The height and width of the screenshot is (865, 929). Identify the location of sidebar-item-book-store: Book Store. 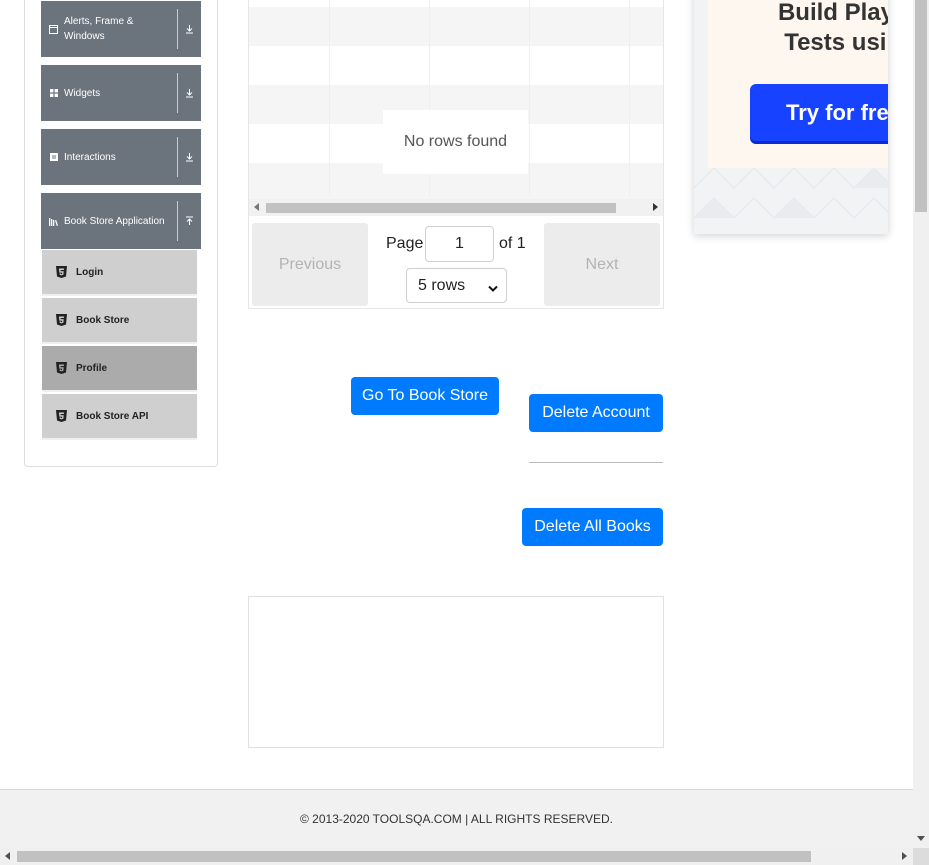
(119, 321).